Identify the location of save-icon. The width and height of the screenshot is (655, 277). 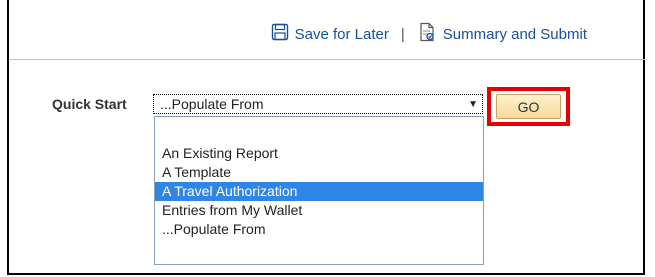
(280, 34).